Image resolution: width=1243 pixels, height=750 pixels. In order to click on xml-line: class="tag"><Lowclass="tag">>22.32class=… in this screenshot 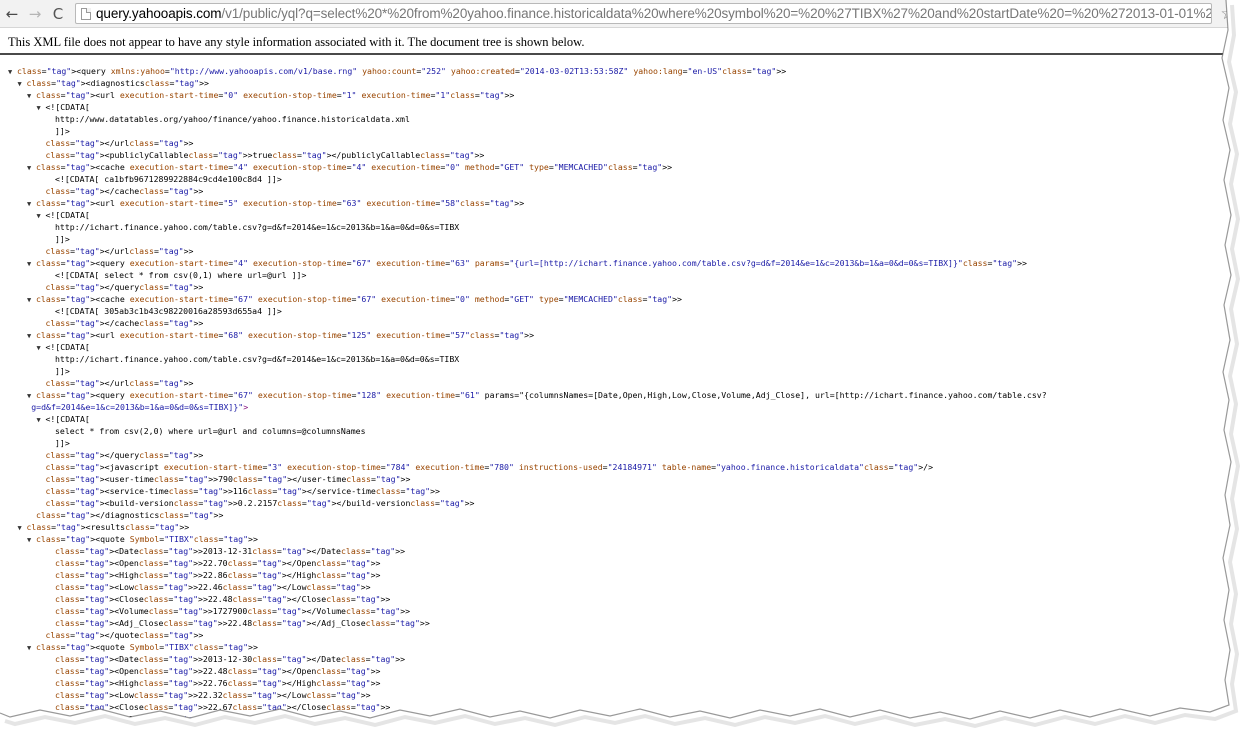, I will do `click(208, 695)`.